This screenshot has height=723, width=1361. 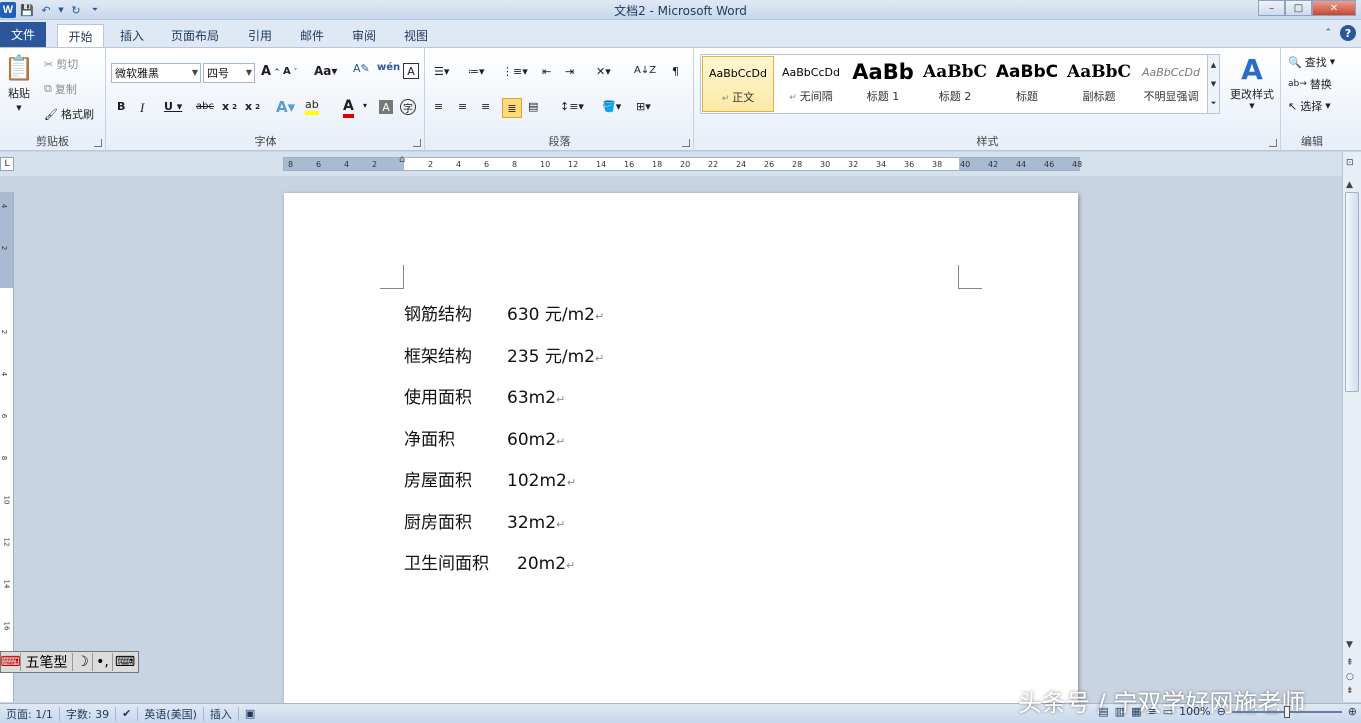 What do you see at coordinates (1273, 143) in the screenshot?
I see `styles-dialog-launcher` at bounding box center [1273, 143].